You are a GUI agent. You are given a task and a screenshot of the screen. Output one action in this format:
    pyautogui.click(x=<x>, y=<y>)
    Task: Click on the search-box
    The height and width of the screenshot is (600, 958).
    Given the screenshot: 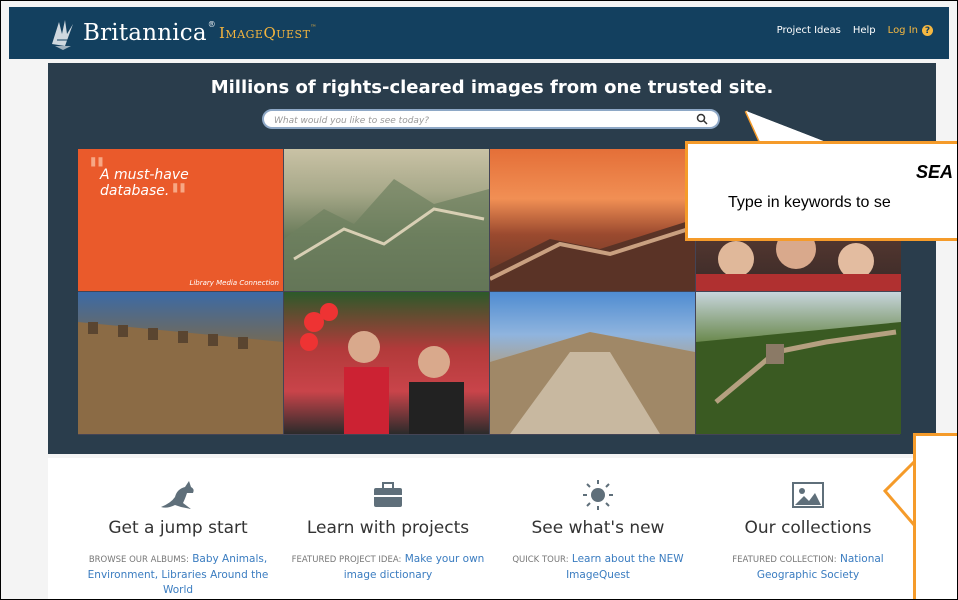 What is the action you would take?
    pyautogui.click(x=491, y=119)
    